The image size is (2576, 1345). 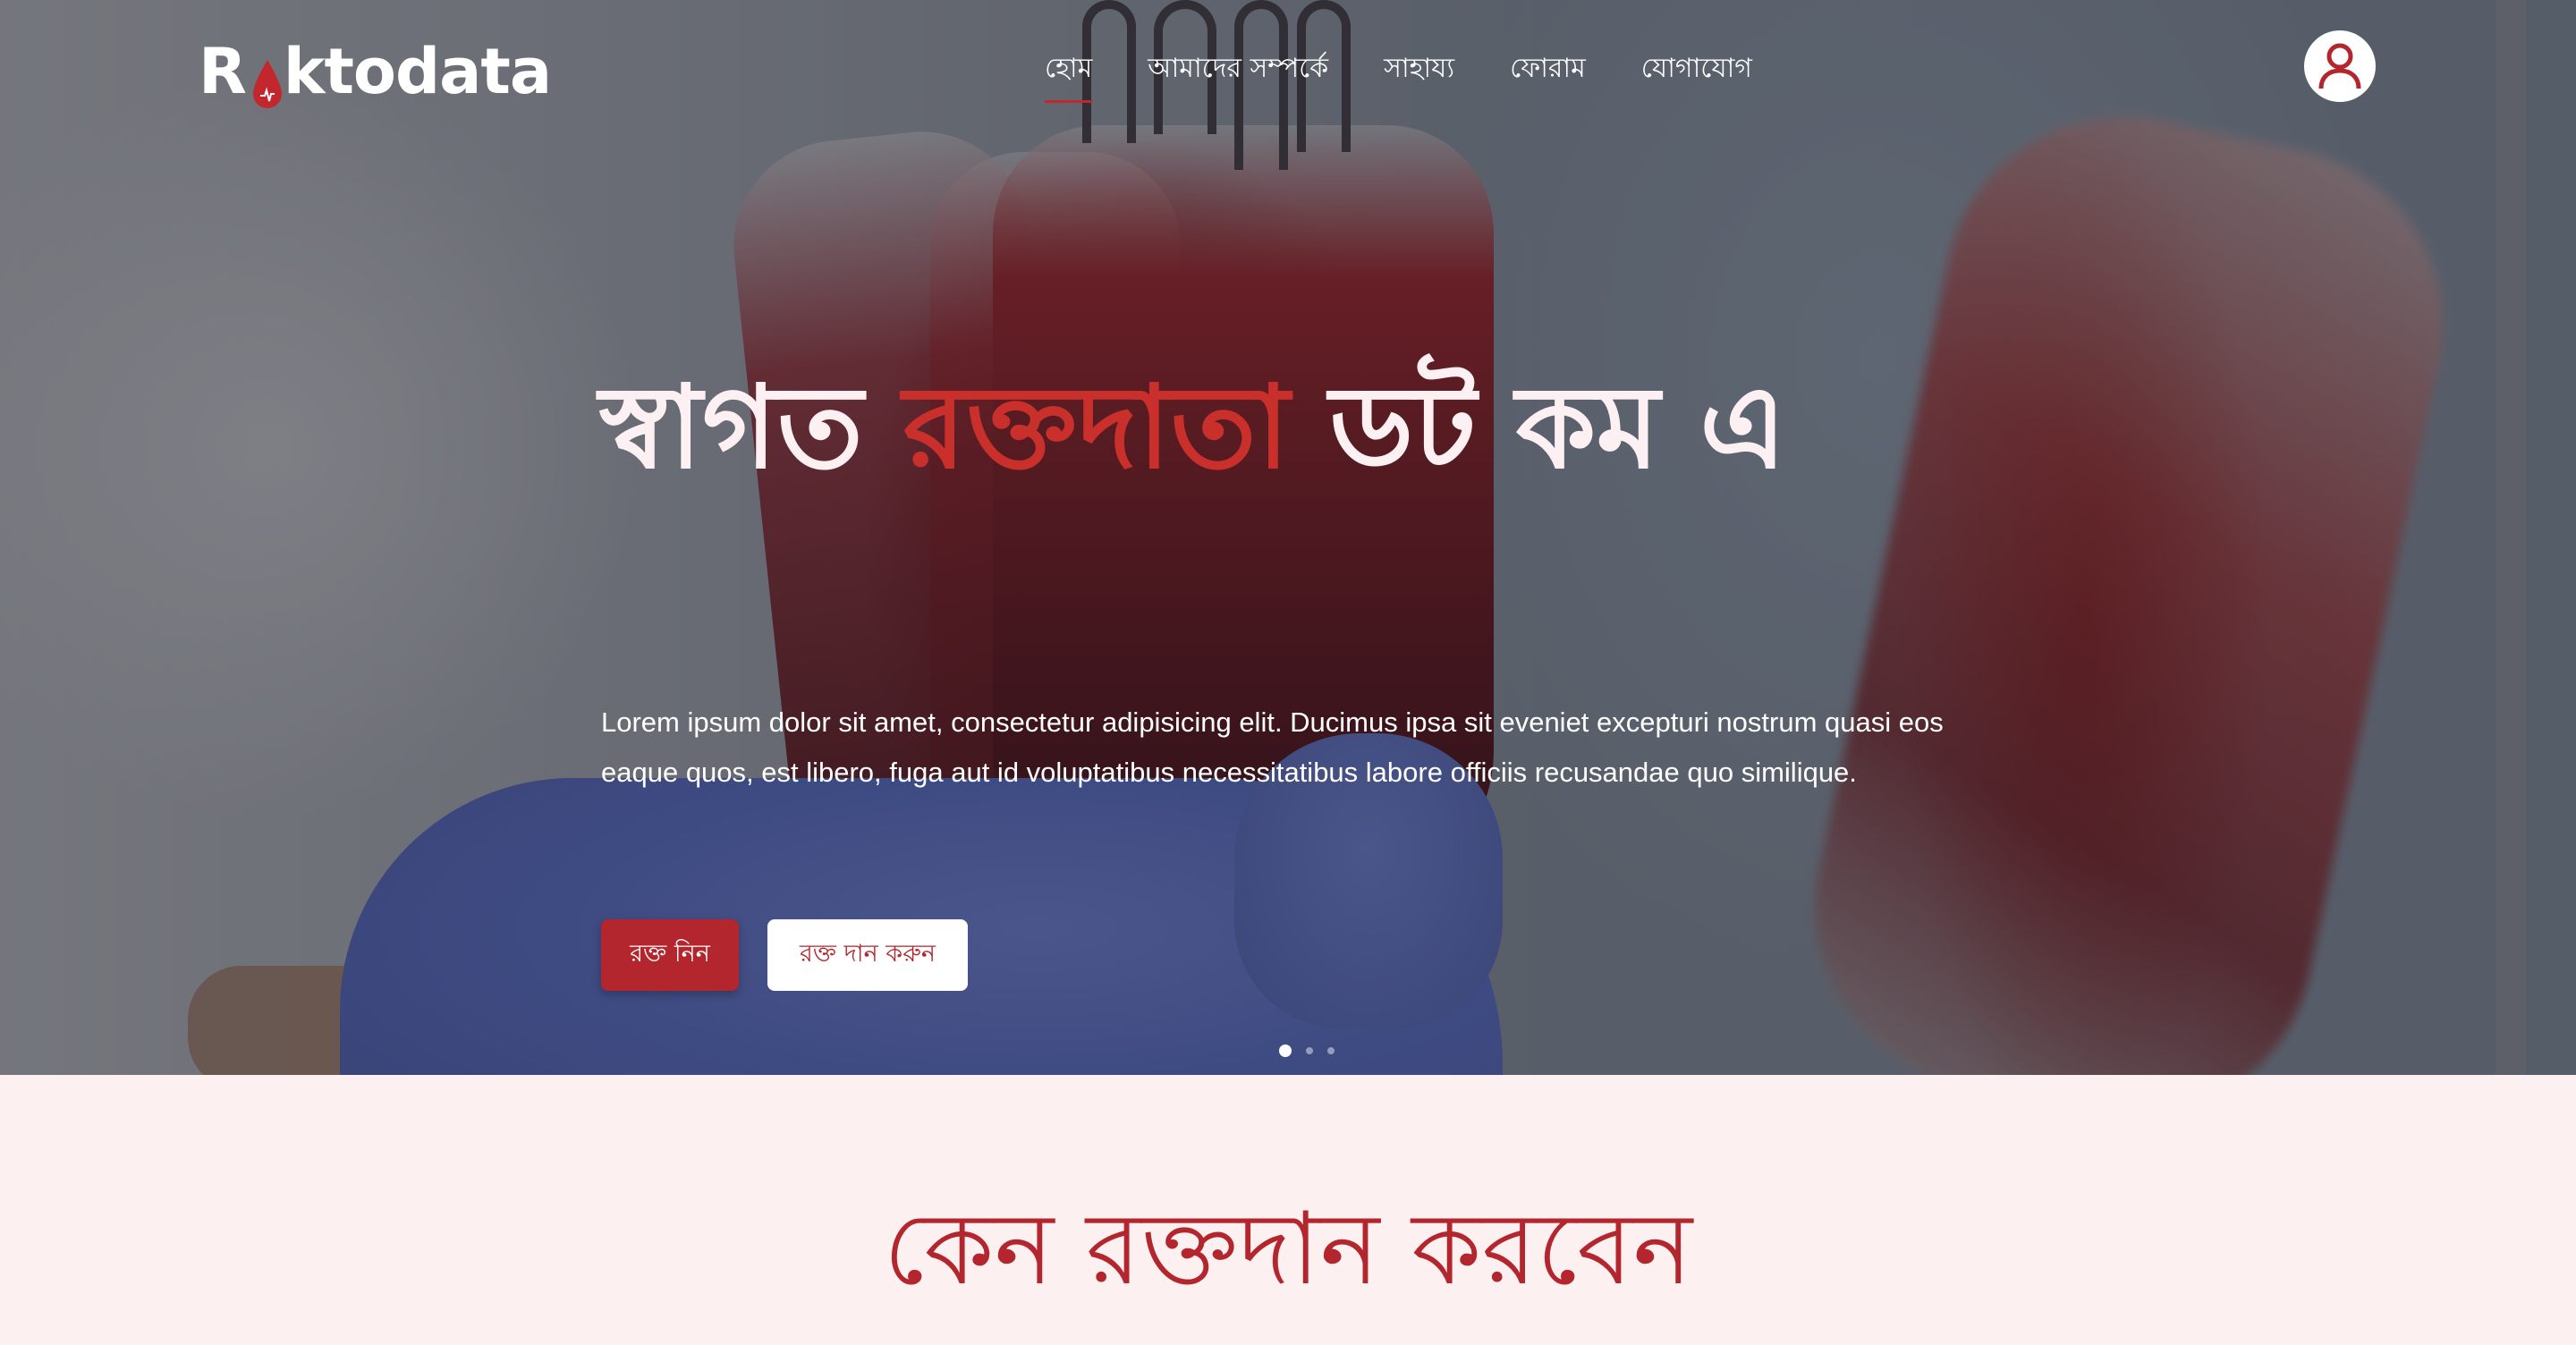 I want to click on blood-drop-icon, so click(x=266, y=81).